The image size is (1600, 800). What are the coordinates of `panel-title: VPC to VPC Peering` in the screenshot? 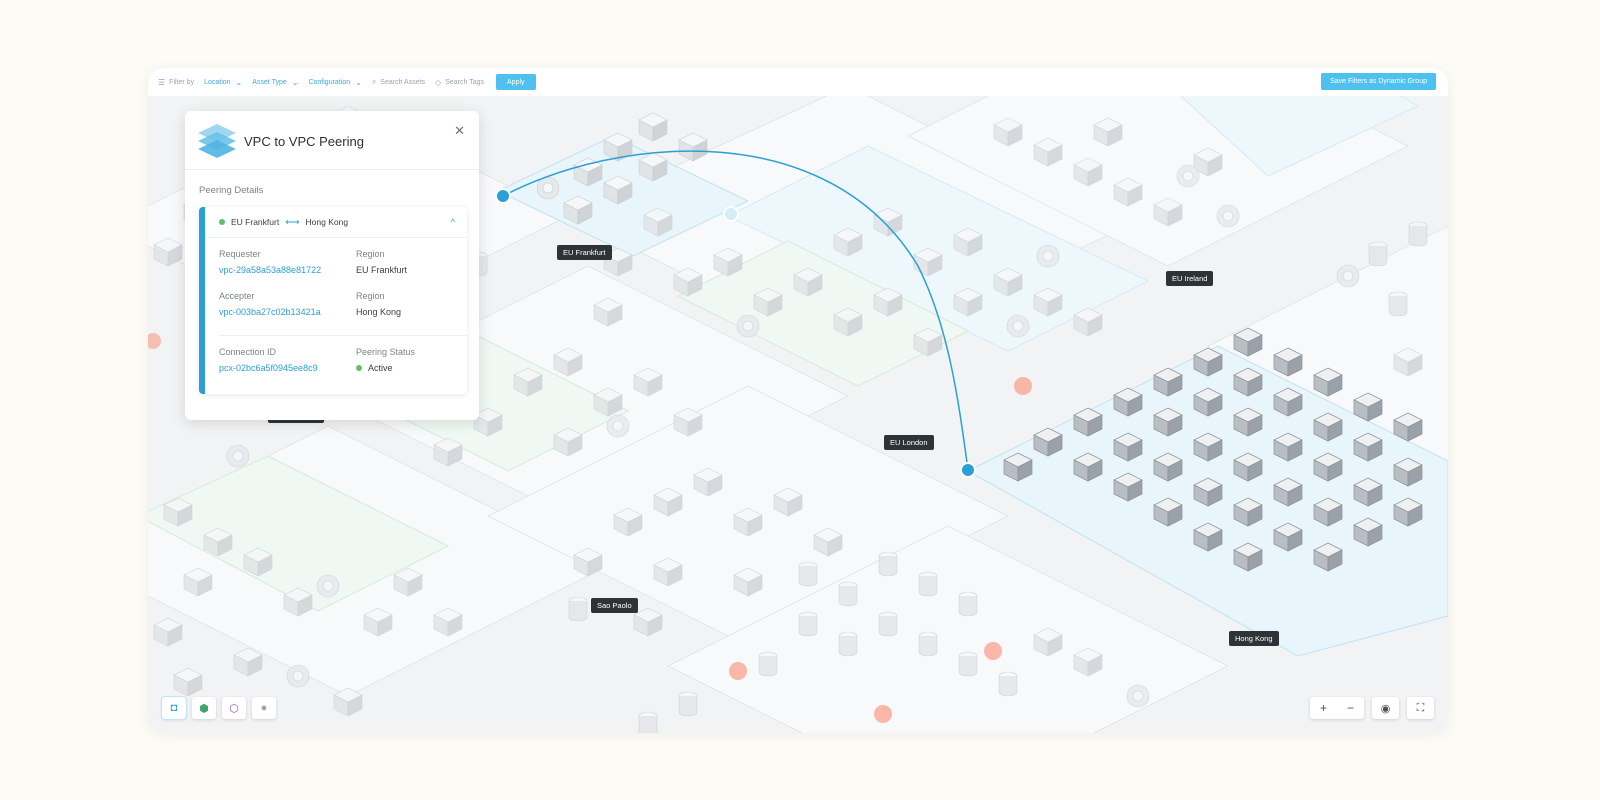 It's located at (304, 141).